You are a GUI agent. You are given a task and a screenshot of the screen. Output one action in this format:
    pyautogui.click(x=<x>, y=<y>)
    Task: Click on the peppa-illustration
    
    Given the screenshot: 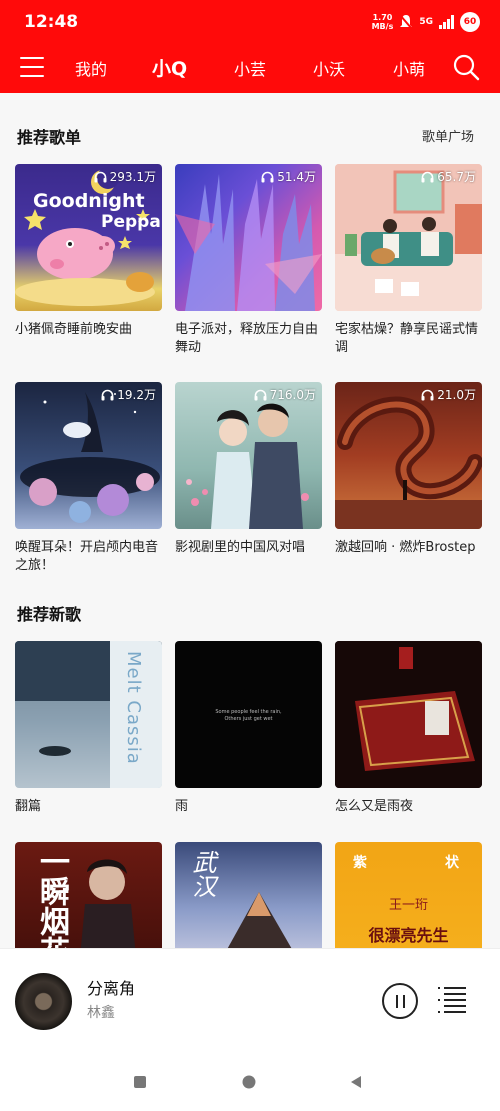 What is the action you would take?
    pyautogui.click(x=85, y=236)
    